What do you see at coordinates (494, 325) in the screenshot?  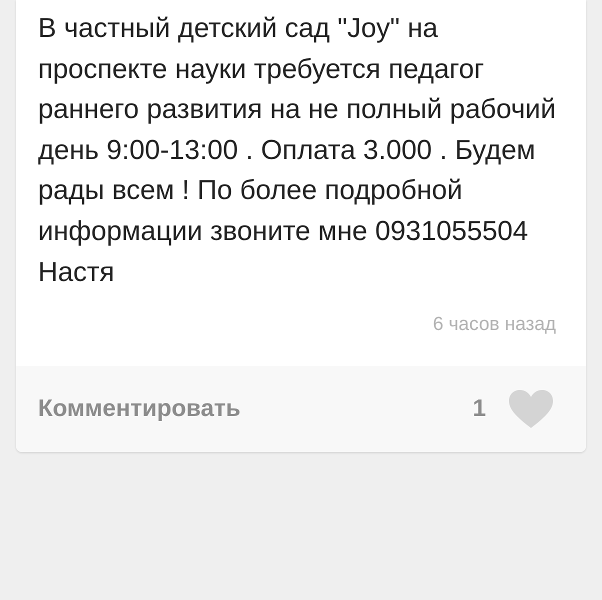 I see `post-time: 6 часов назад` at bounding box center [494, 325].